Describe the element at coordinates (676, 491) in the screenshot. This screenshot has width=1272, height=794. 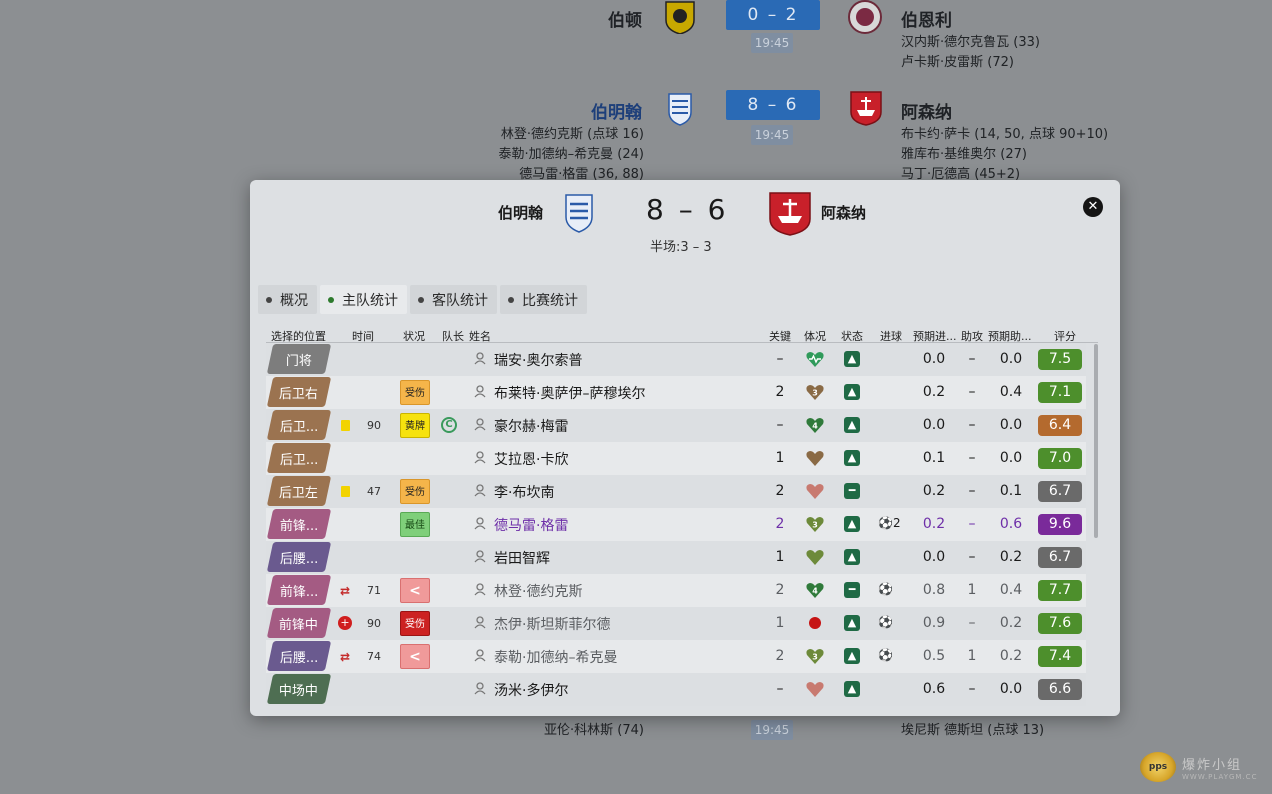
I see `table-row: 后卫左 47 受伤 李·布坎南 2 ━ 0.2 – 0.1 6.7` at that location.